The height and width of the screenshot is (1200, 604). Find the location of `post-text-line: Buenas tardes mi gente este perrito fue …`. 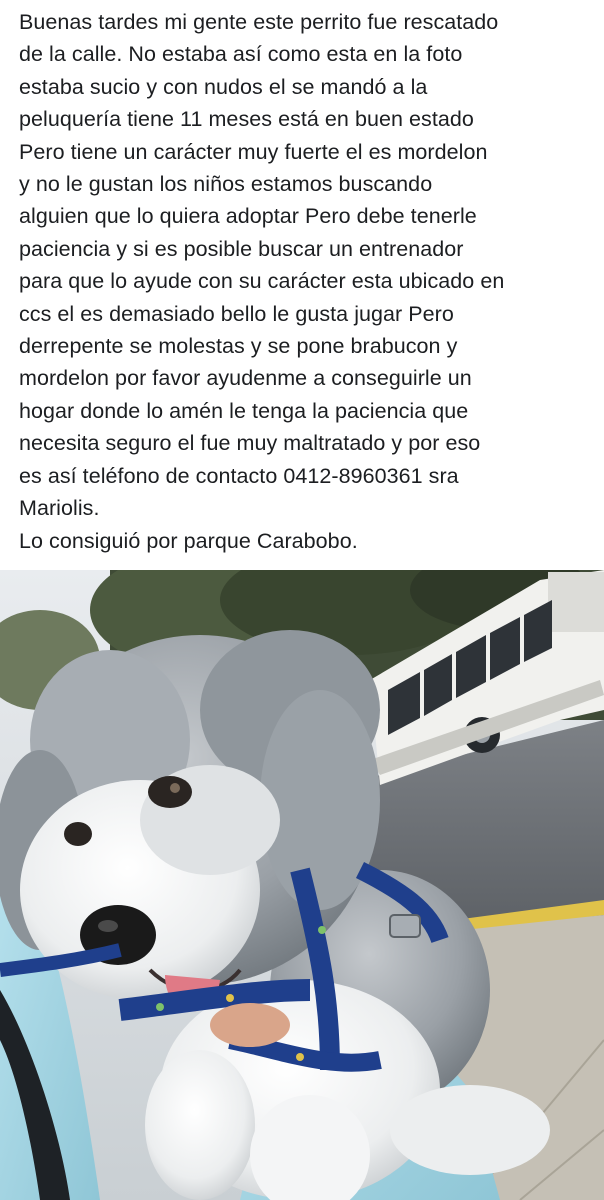

post-text-line: Buenas tardes mi gente este perrito fue … is located at coordinates (259, 22).